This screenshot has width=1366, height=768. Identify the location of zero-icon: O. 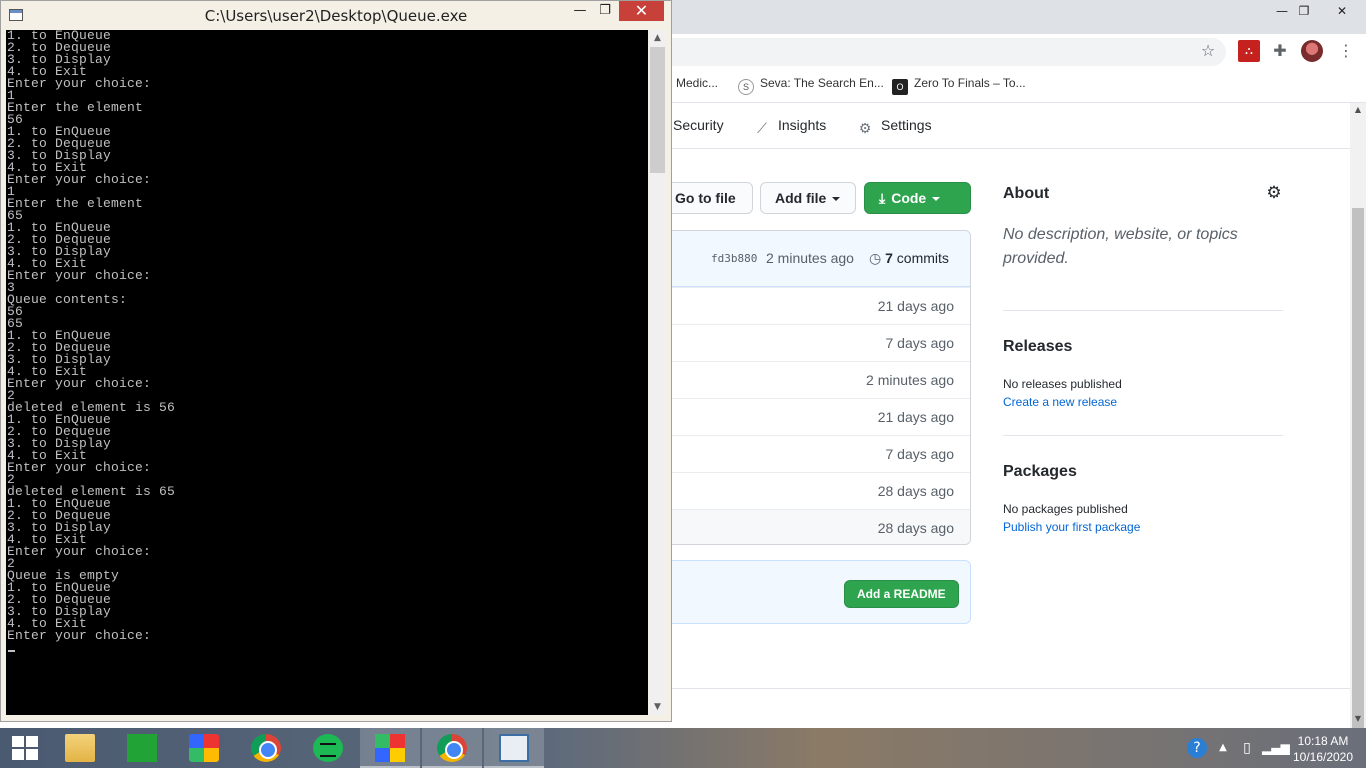
(900, 87).